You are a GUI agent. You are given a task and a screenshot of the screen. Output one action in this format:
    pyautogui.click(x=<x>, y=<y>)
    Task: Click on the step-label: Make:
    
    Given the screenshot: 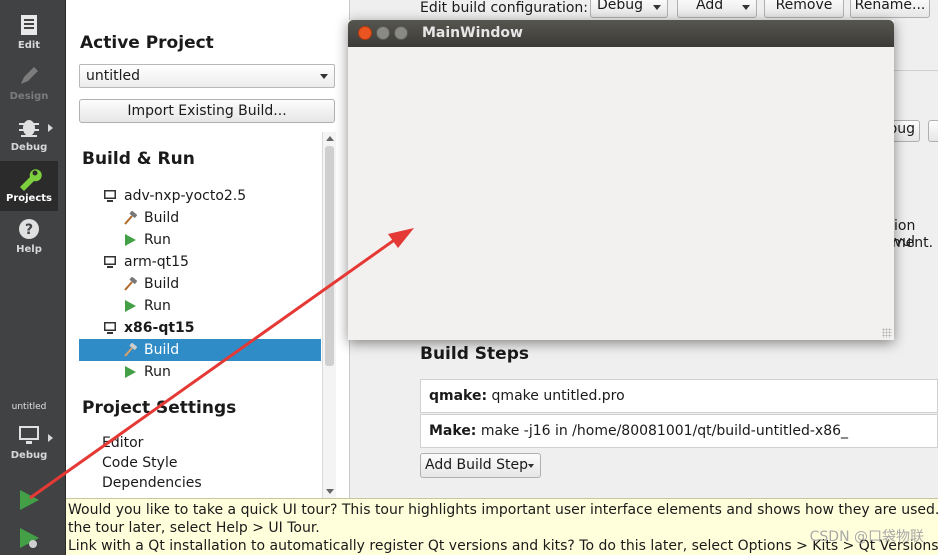 What is the action you would take?
    pyautogui.click(x=453, y=431)
    